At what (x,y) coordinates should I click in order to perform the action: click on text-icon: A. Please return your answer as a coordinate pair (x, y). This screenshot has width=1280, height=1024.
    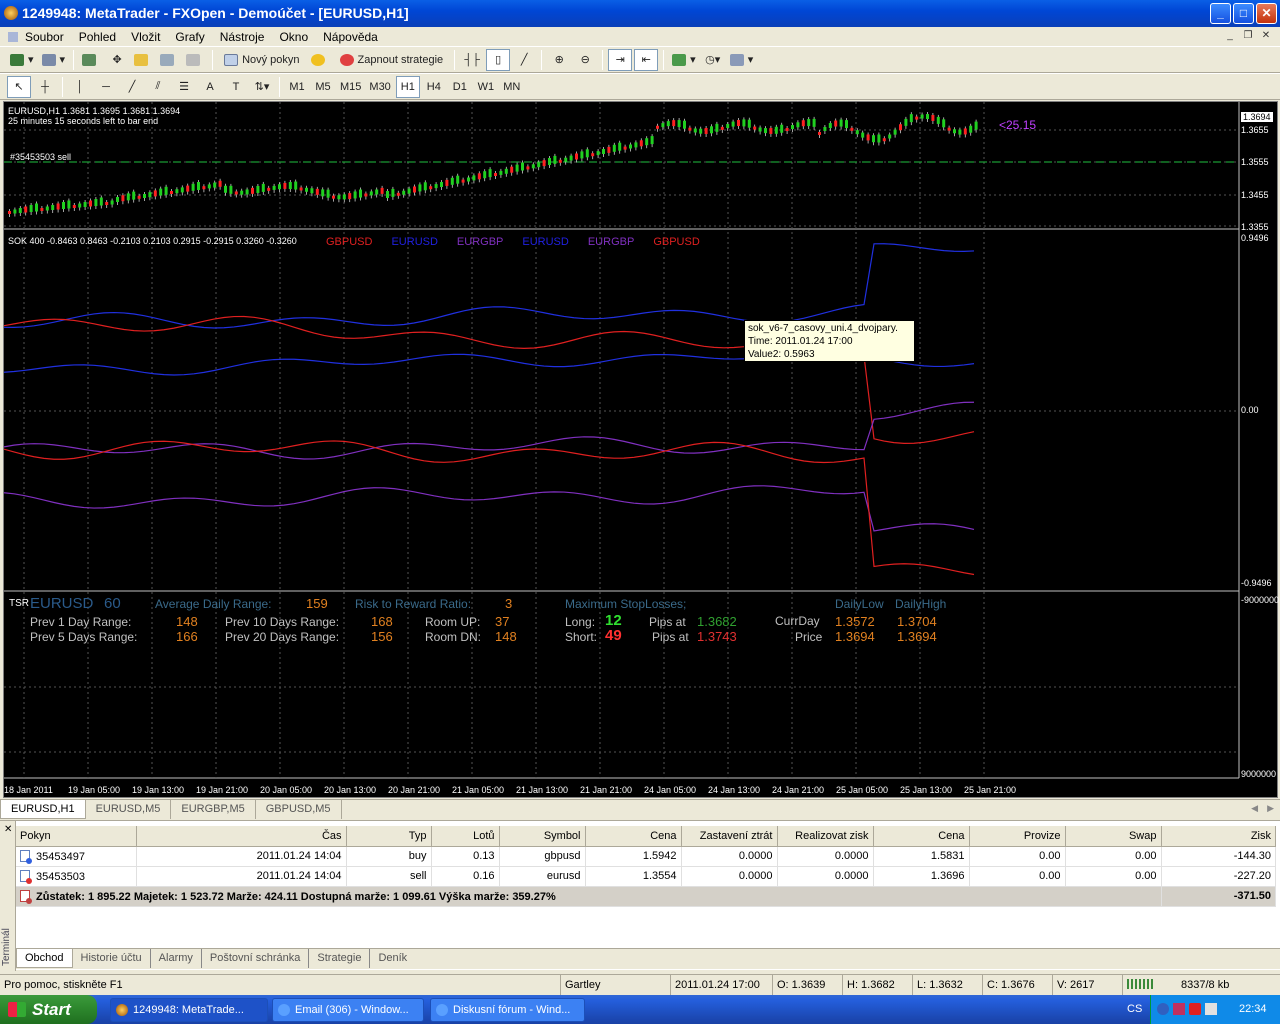
    Looking at the image, I should click on (210, 87).